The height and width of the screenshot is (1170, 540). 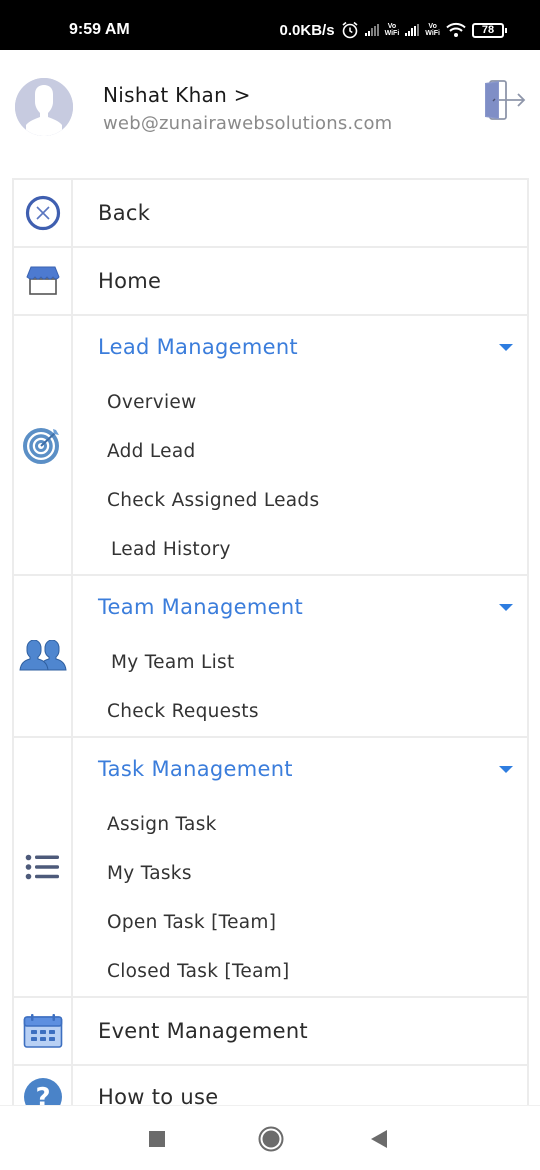 What do you see at coordinates (456, 29) in the screenshot?
I see `wifi-icon` at bounding box center [456, 29].